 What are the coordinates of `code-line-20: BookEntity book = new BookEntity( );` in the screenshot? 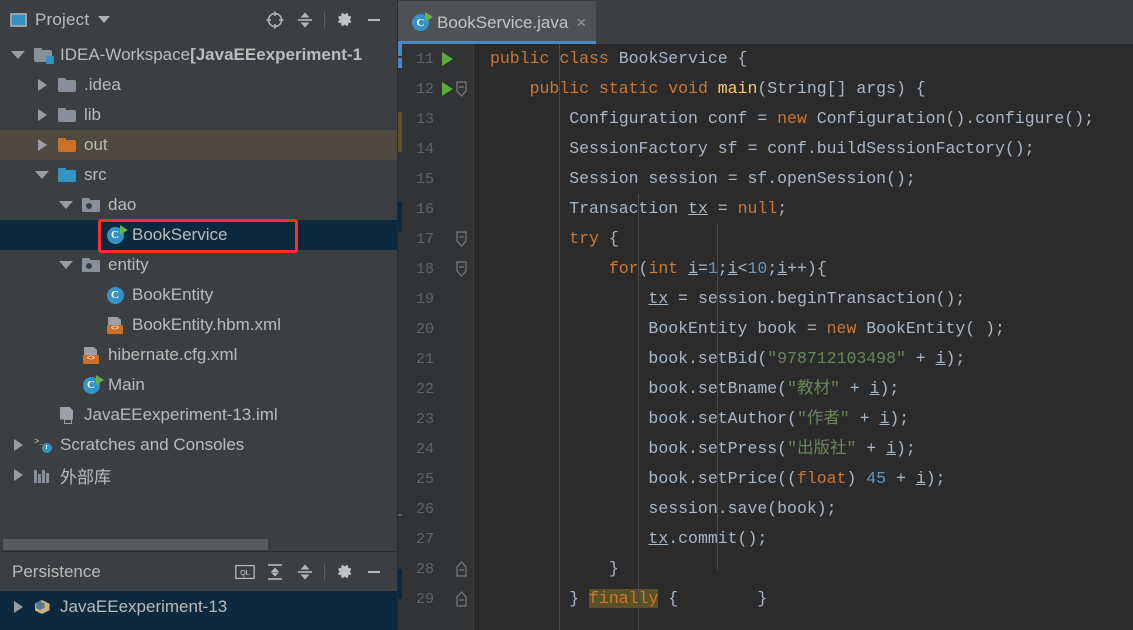 It's located at (803, 329).